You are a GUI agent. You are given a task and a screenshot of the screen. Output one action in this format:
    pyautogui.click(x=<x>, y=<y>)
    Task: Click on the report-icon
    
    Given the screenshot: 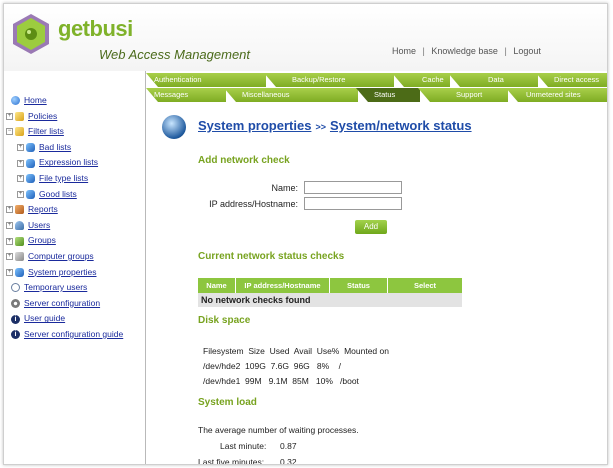 What is the action you would take?
    pyautogui.click(x=19, y=210)
    